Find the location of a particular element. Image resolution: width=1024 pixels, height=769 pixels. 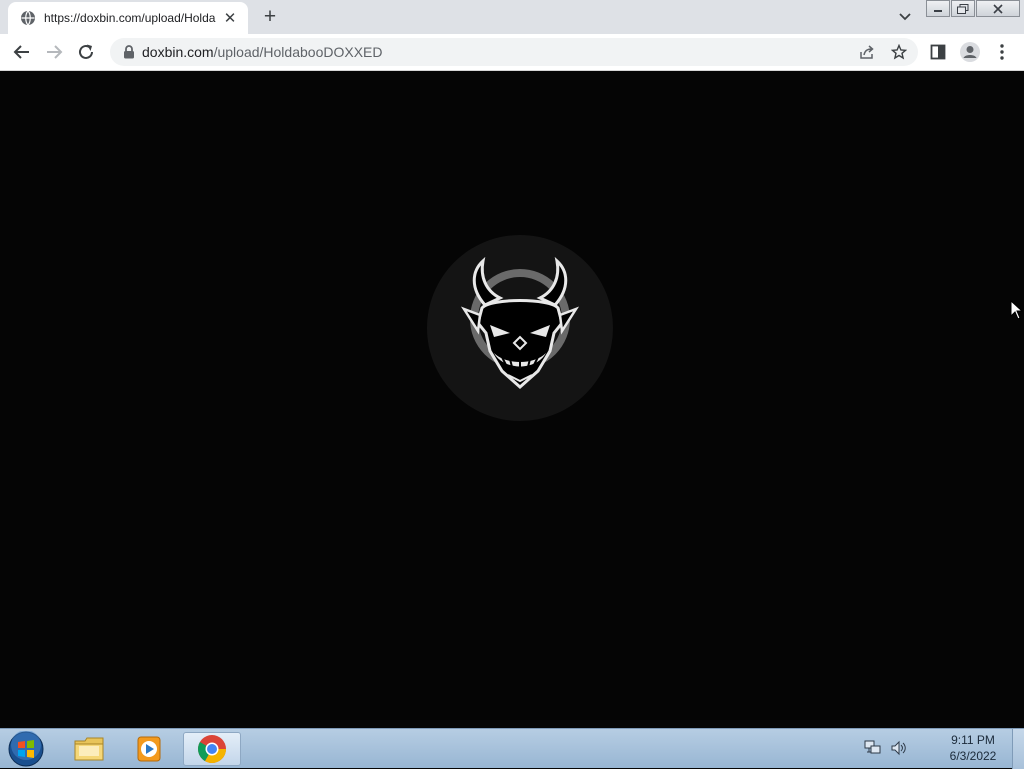

minimize-button is located at coordinates (938, 8).